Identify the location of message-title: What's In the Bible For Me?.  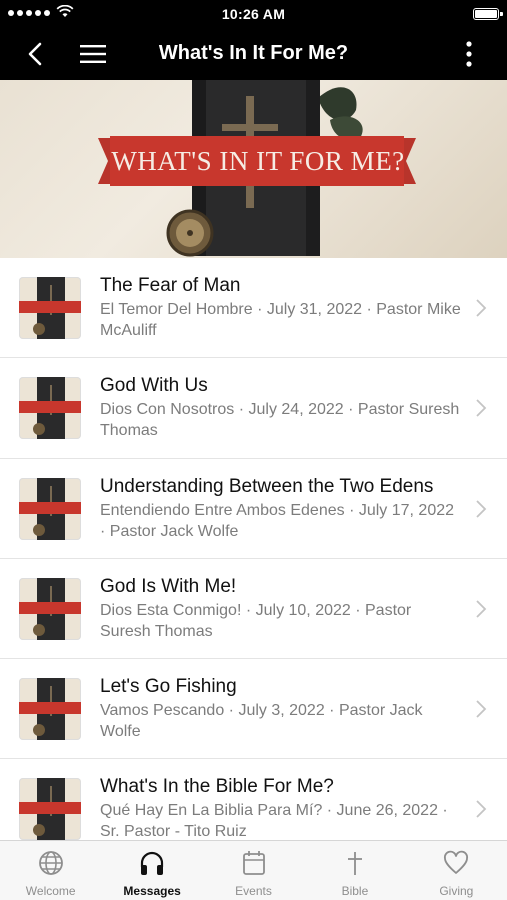
(217, 787).